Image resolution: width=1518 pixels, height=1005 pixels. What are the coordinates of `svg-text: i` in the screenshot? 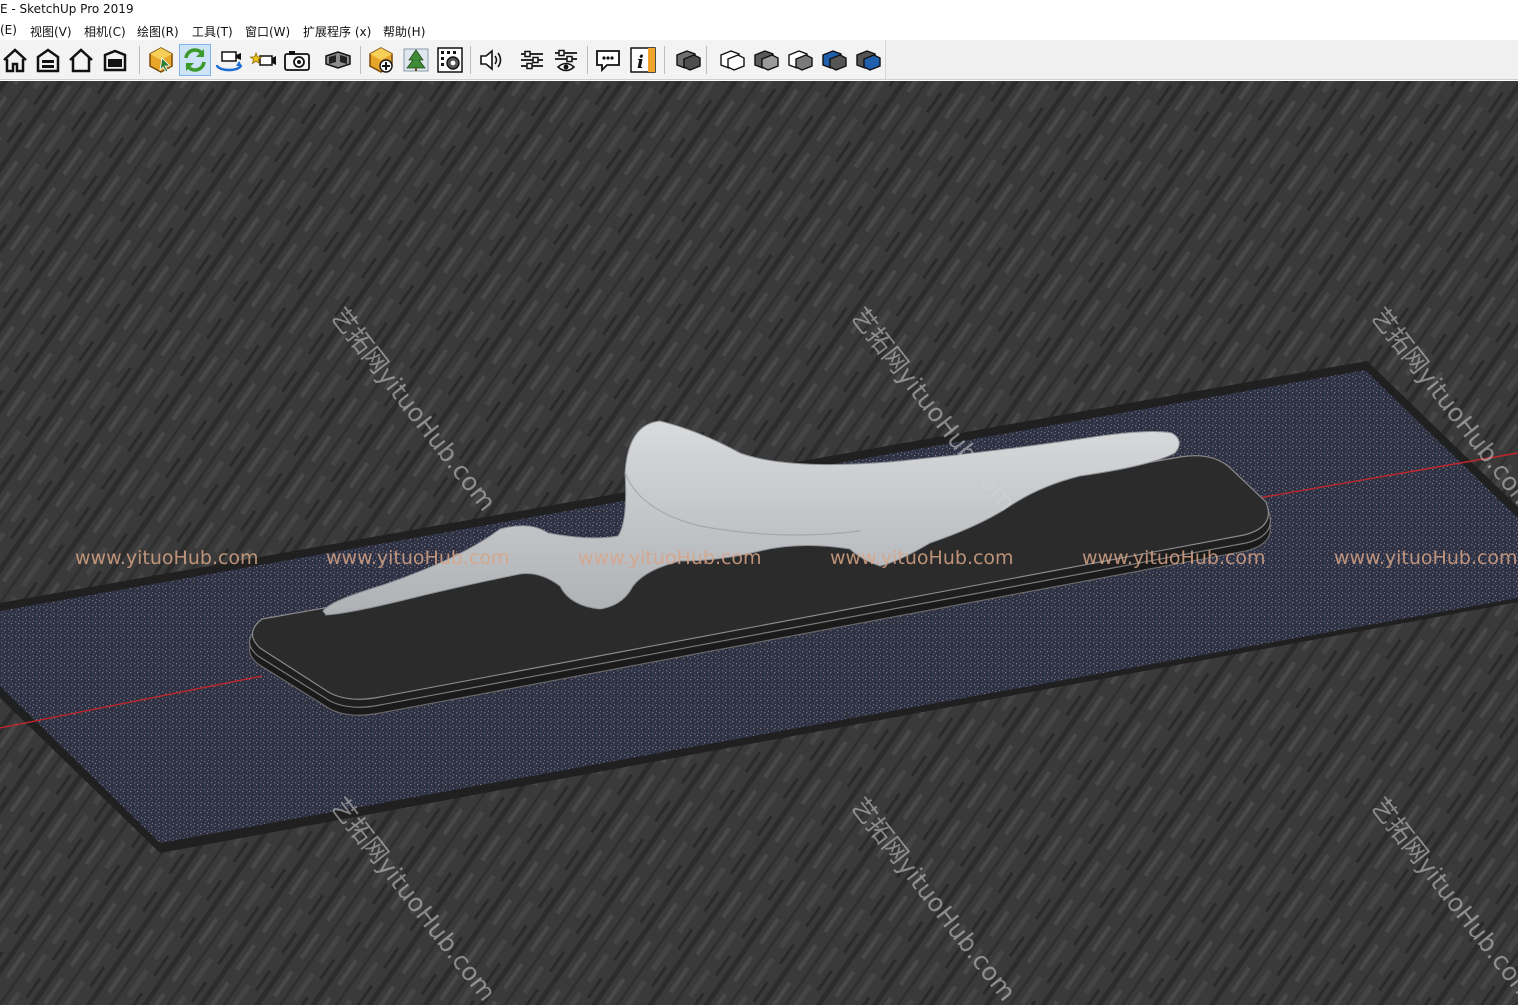 It's located at (640, 62).